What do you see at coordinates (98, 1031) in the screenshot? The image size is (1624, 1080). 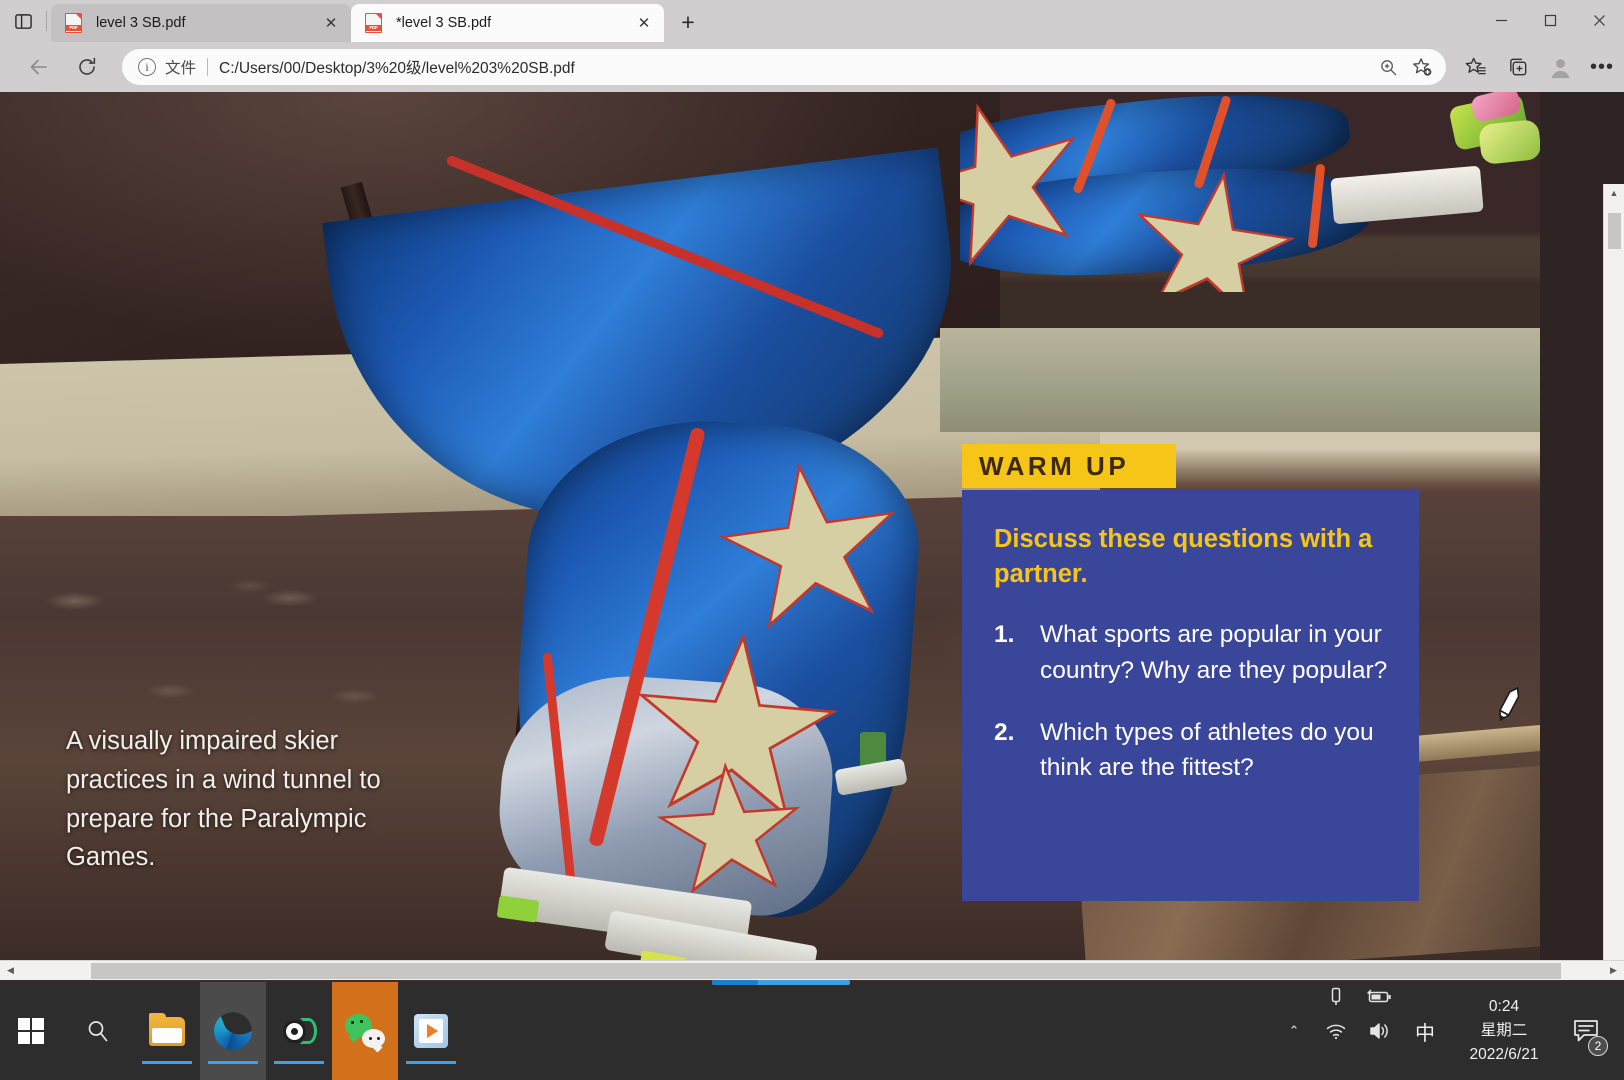 I see `taskbar-search-button` at bounding box center [98, 1031].